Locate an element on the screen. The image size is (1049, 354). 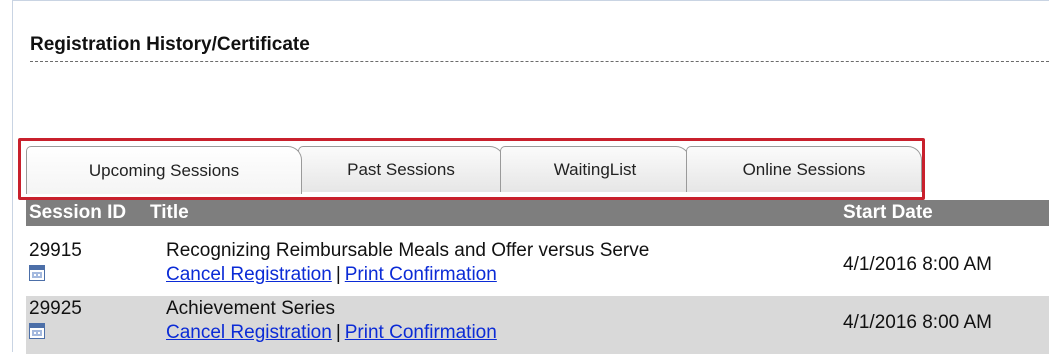
session-id: 29925 is located at coordinates (55, 308).